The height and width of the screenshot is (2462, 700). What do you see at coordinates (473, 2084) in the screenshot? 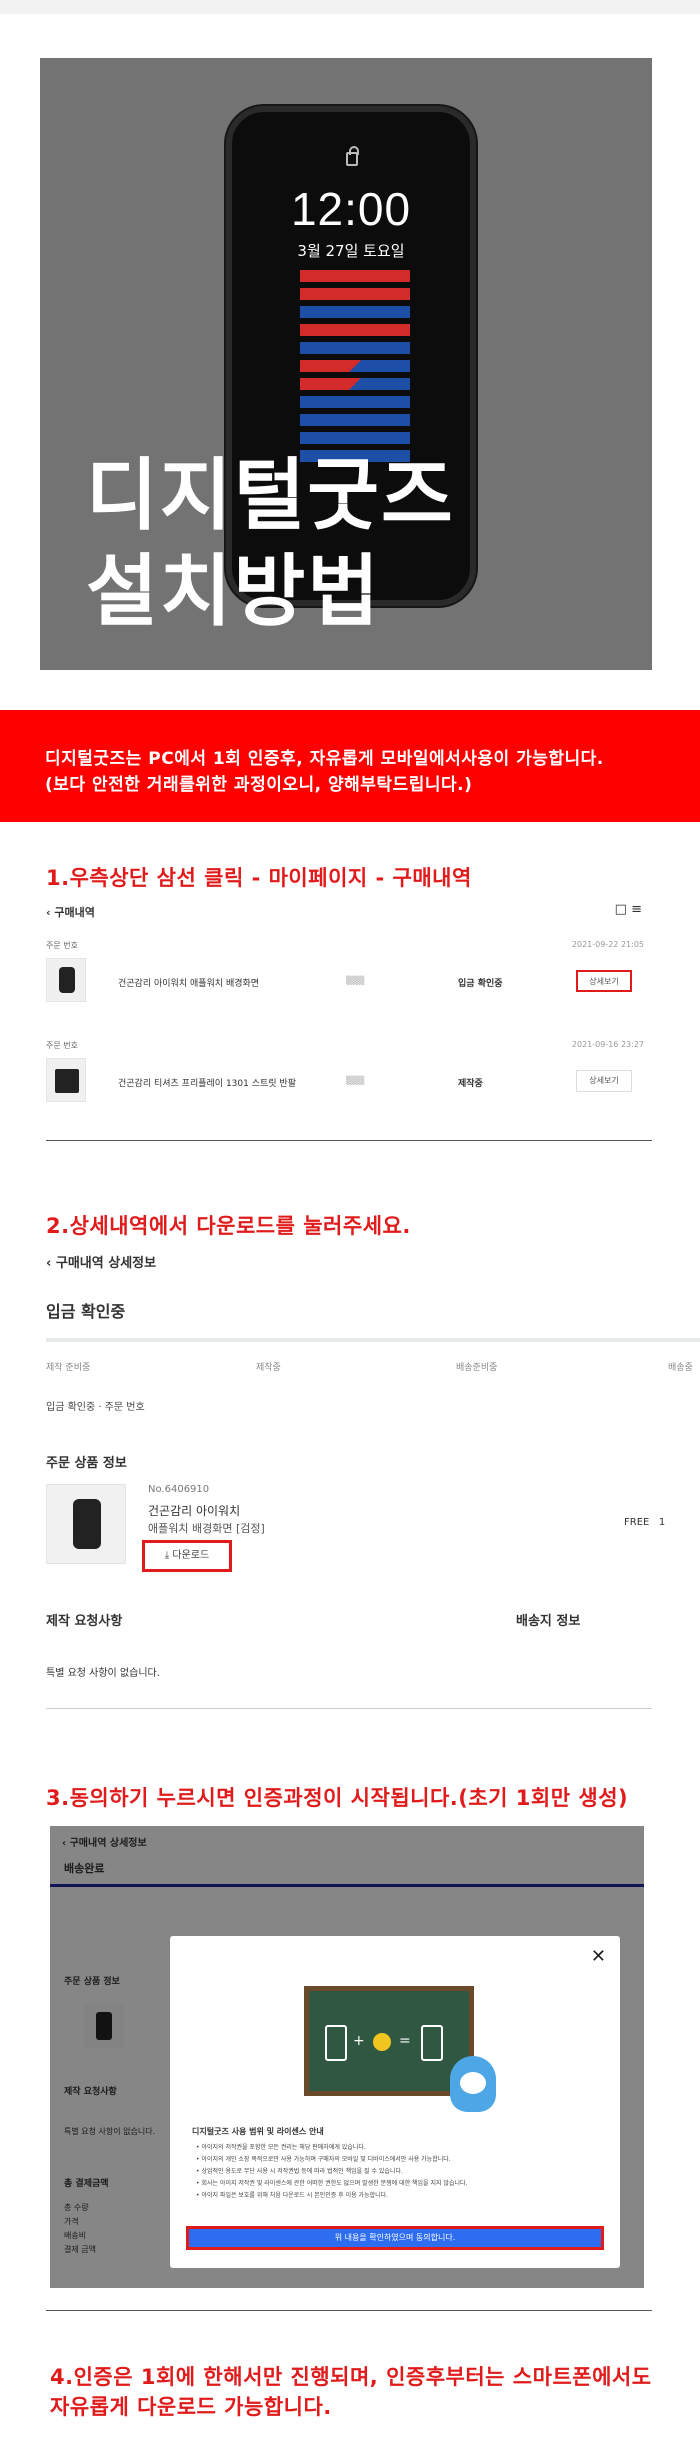
I see `mascot-illustration` at bounding box center [473, 2084].